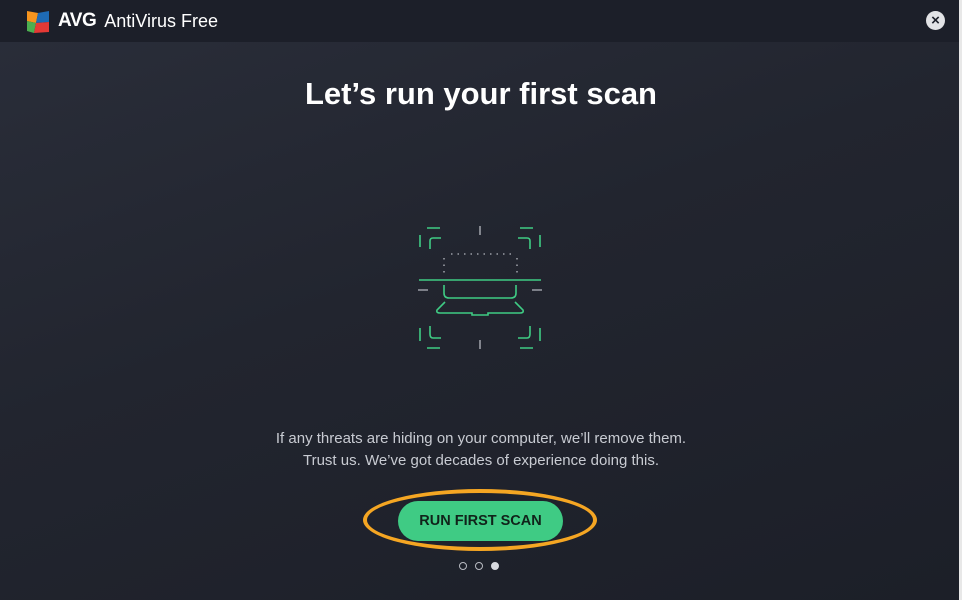  I want to click on avg-logo-icon, so click(38, 22).